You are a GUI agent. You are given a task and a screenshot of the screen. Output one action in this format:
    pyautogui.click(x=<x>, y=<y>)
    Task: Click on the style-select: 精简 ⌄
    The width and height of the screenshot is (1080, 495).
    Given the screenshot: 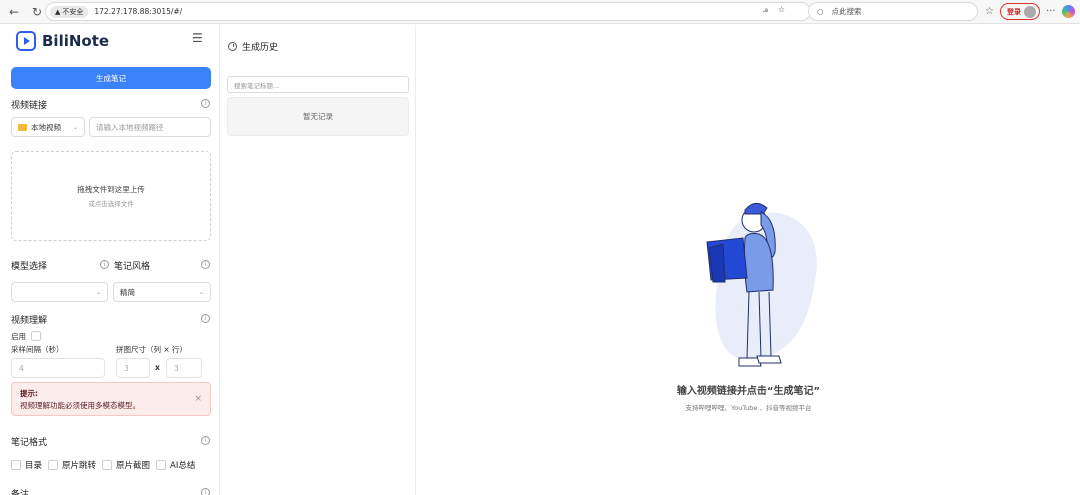 What is the action you would take?
    pyautogui.click(x=162, y=292)
    